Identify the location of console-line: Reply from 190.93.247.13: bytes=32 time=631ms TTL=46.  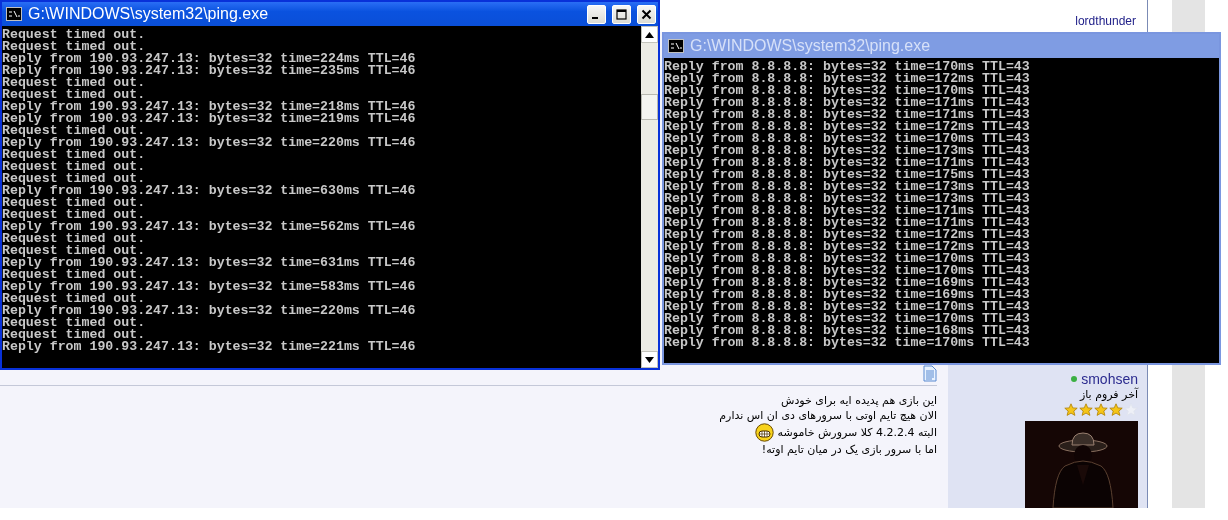
(209, 263).